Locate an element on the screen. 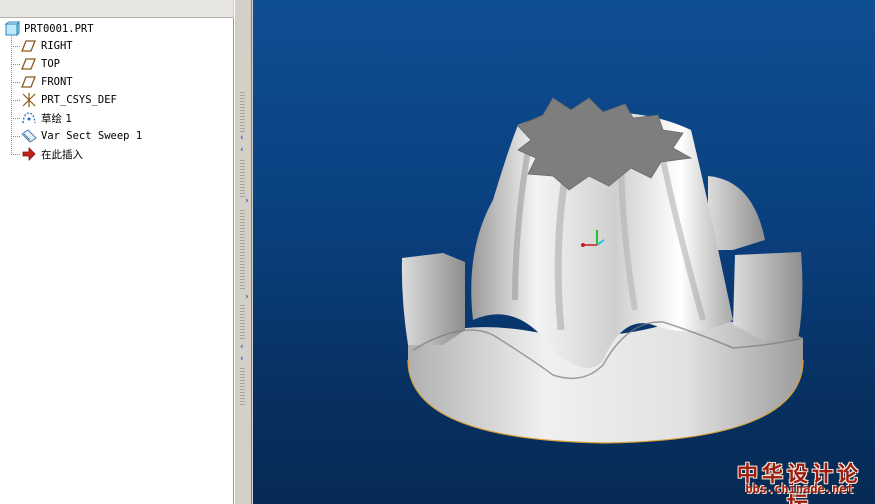 The width and height of the screenshot is (875, 504). forum-watermark: 中华设计论坛 bbs.chinade.net is located at coordinates (799, 481).